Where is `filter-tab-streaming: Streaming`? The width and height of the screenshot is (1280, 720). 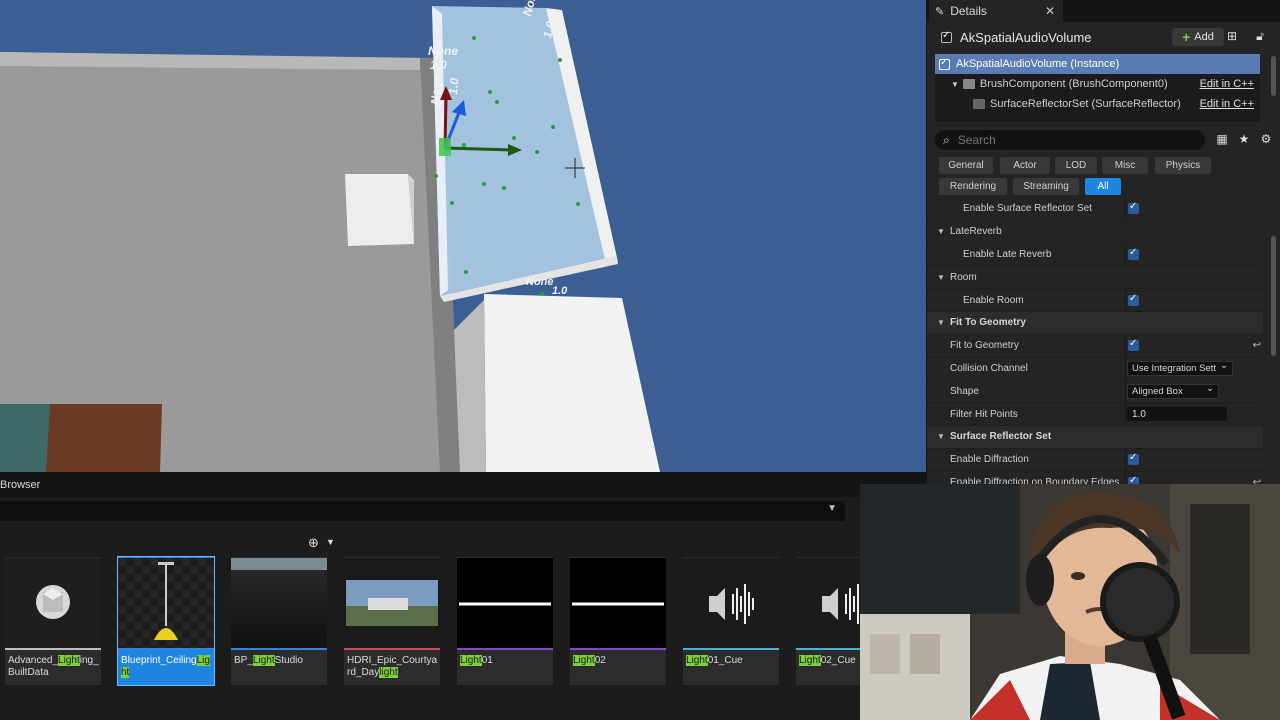
filter-tab-streaming: Streaming is located at coordinates (1046, 186).